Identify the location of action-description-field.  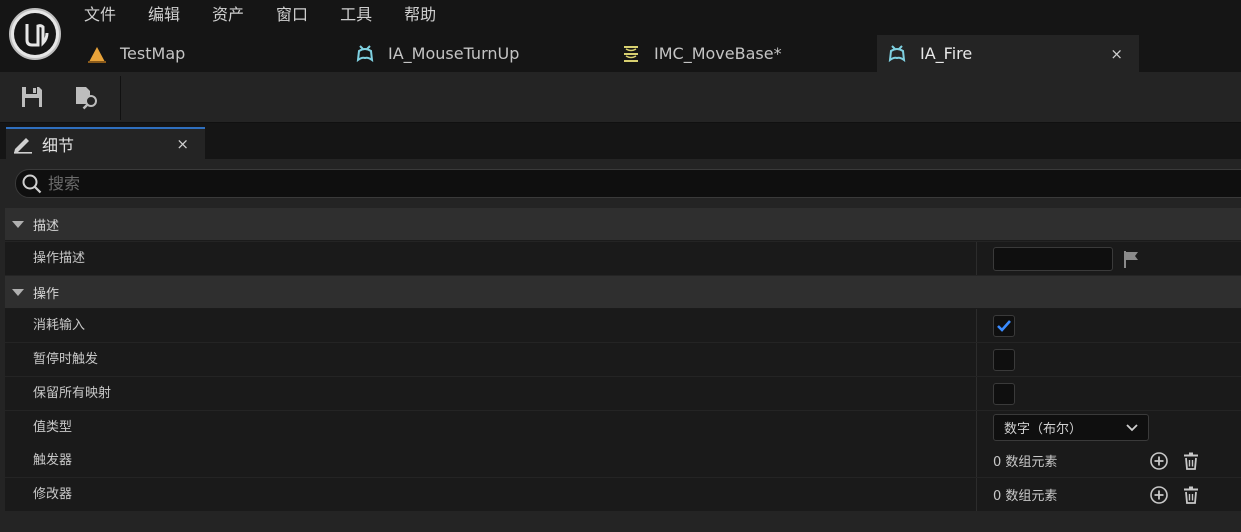
(1053, 258).